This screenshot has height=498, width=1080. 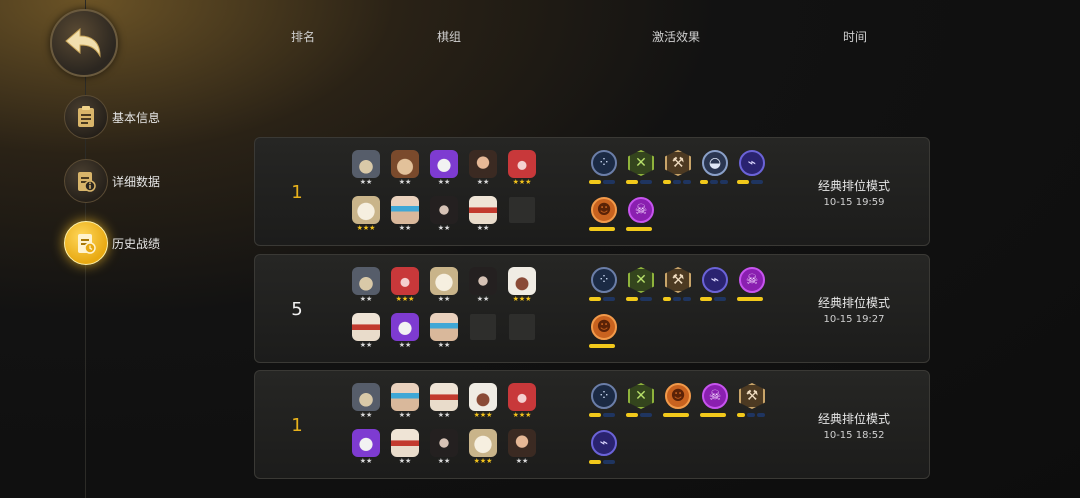 What do you see at coordinates (366, 443) in the screenshot?
I see `purple-ghost-portrait` at bounding box center [366, 443].